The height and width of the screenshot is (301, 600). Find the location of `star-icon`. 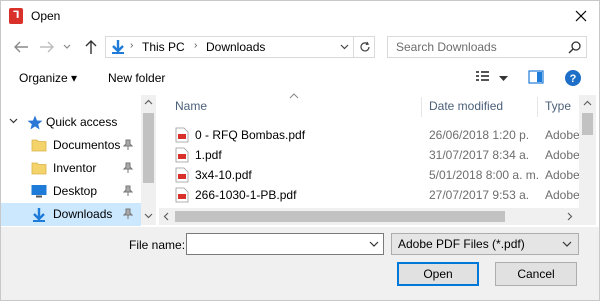

star-icon is located at coordinates (35, 122).